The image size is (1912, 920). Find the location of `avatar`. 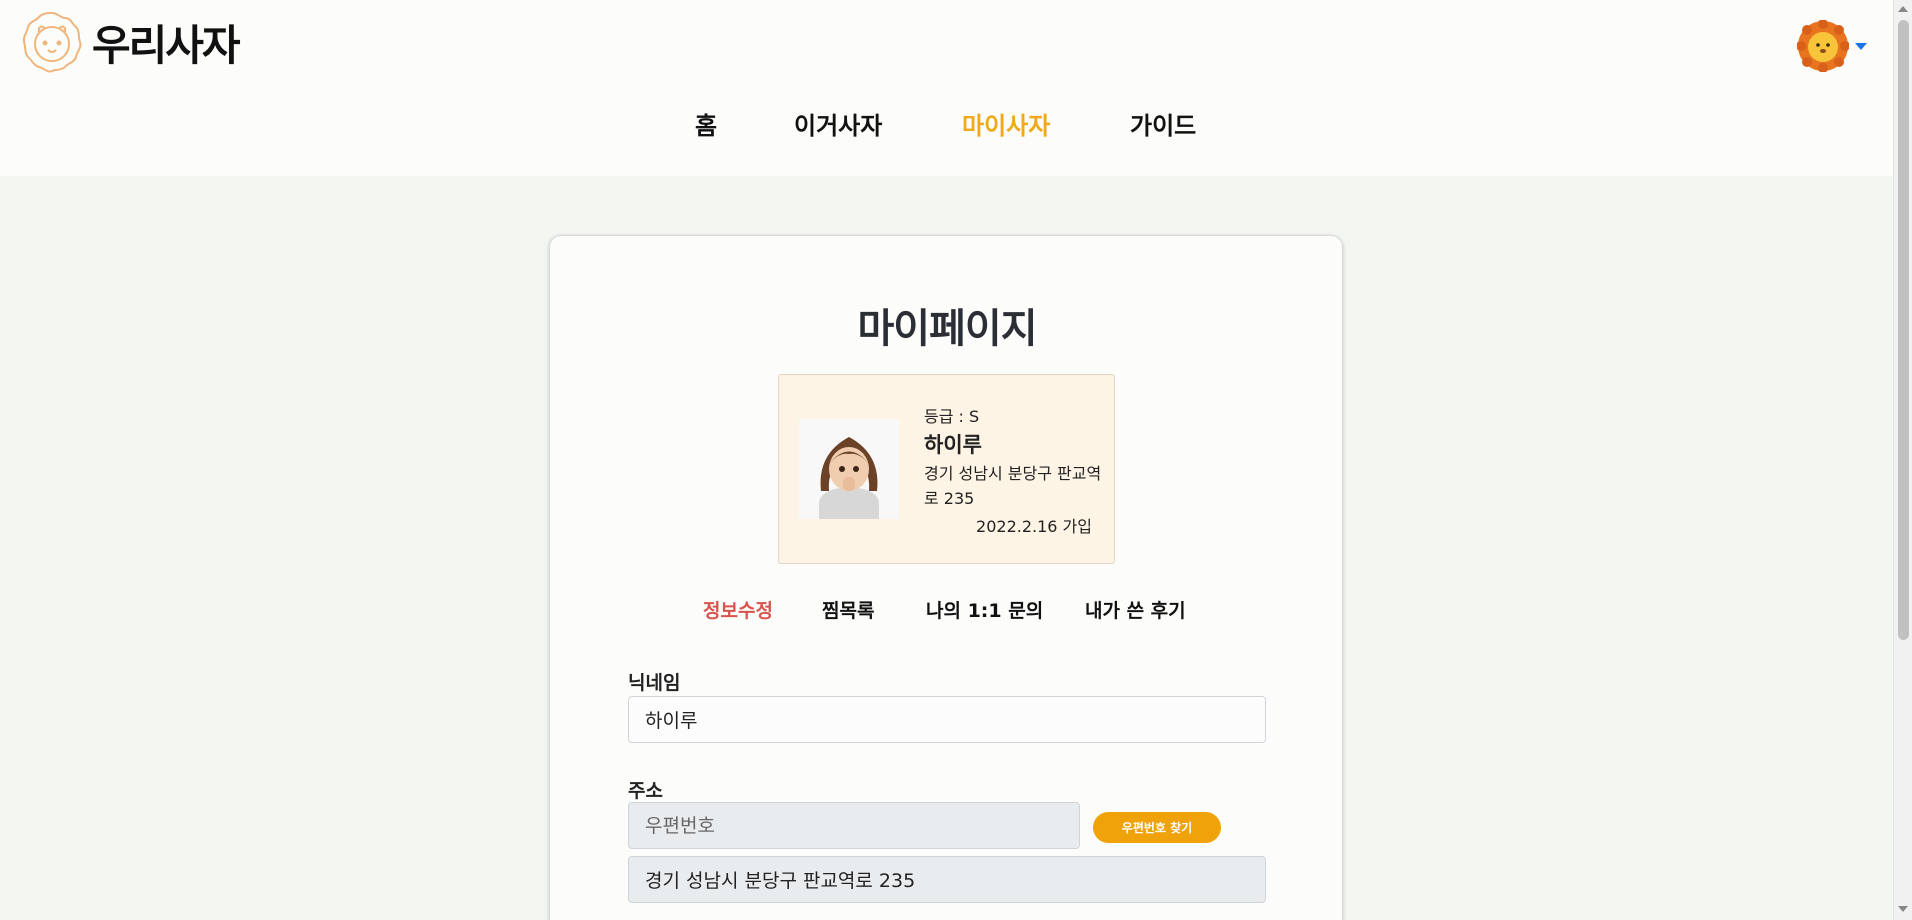

avatar is located at coordinates (849, 469).